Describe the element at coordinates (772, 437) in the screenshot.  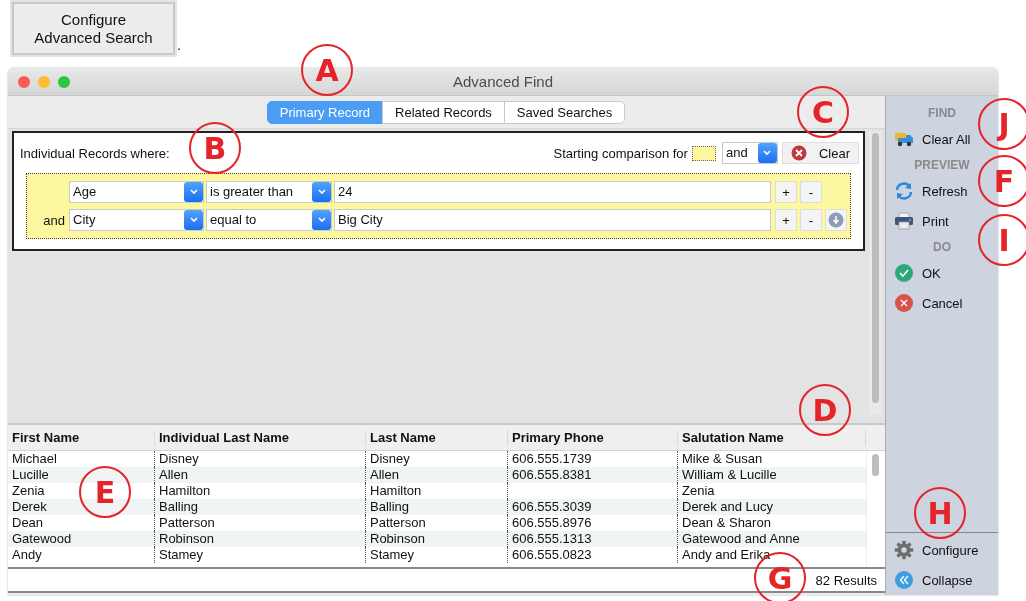
I see `column-header: Salutation Name` at that location.